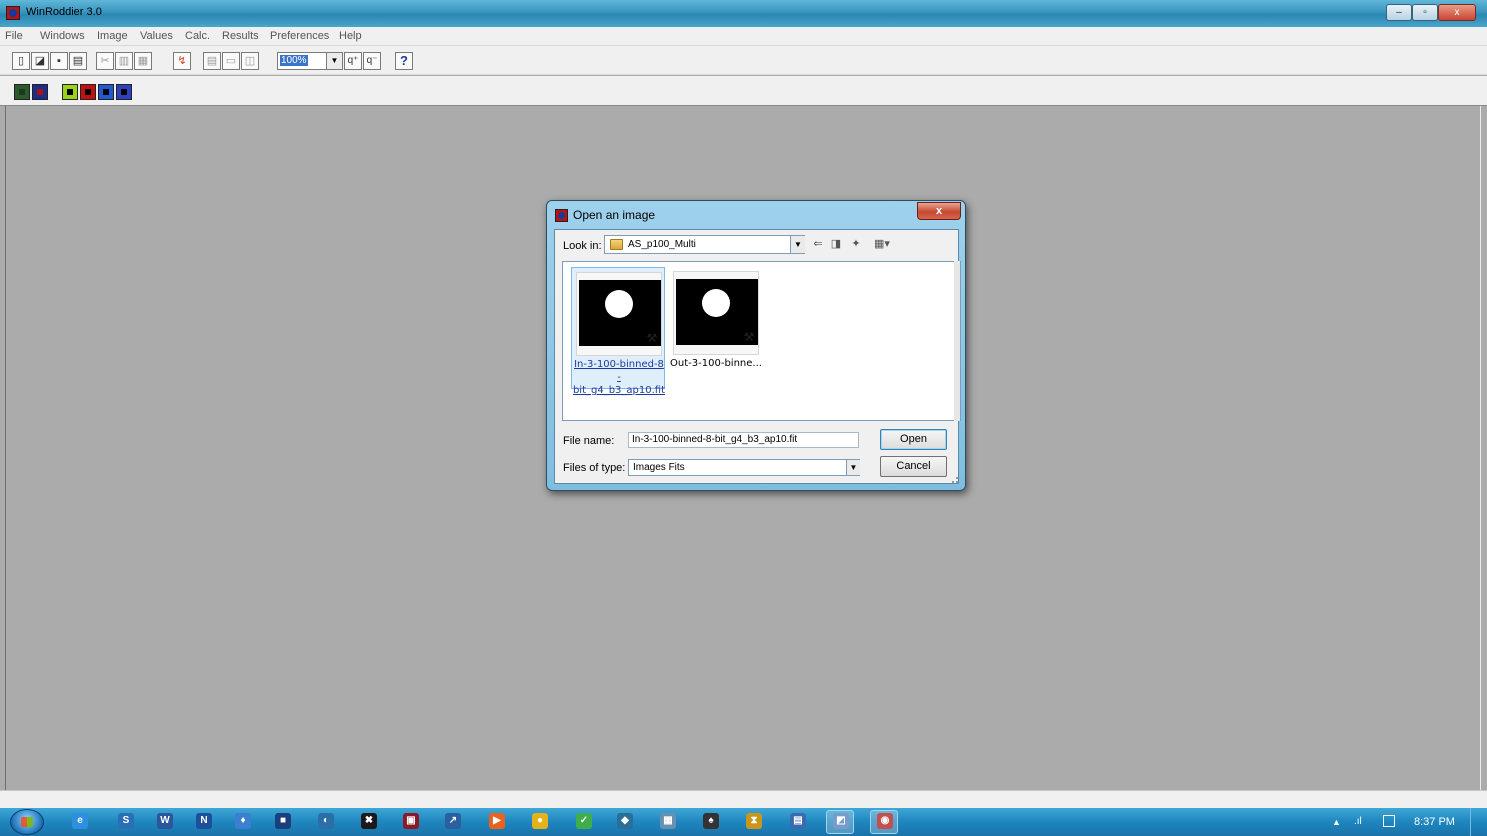 Image resolution: width=1487 pixels, height=836 pixels. Describe the element at coordinates (165, 821) in the screenshot. I see `word-icon: W` at that location.